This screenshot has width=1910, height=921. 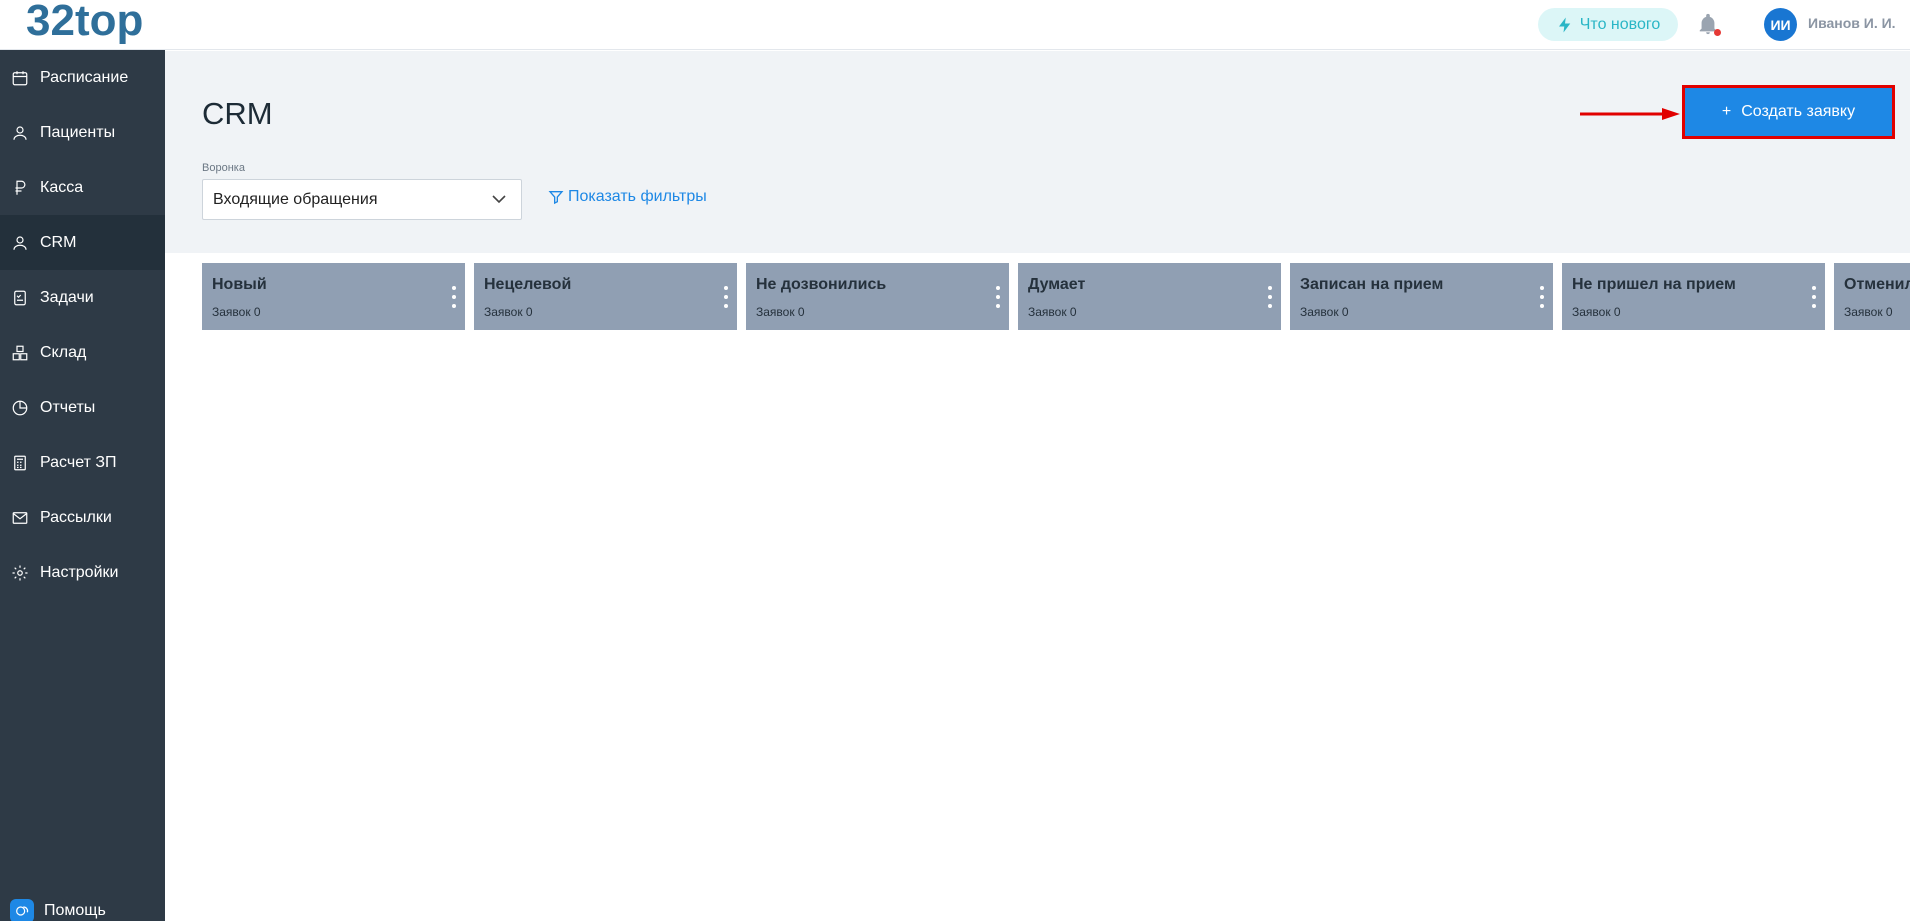 I want to click on create-request-button: + Создать заявку, so click(x=1788, y=112).